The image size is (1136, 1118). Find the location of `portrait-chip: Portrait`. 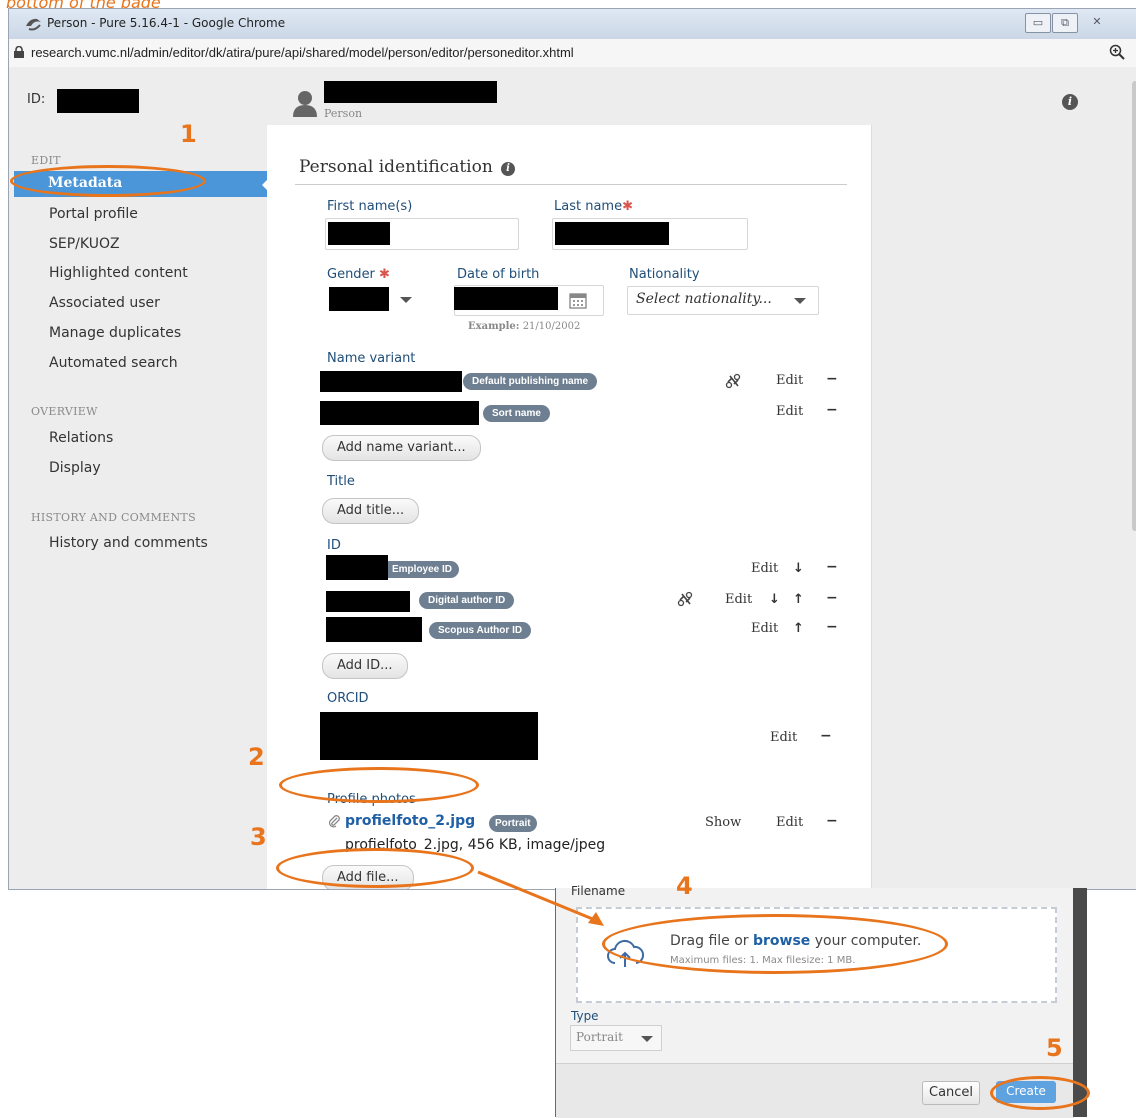

portrait-chip: Portrait is located at coordinates (513, 823).